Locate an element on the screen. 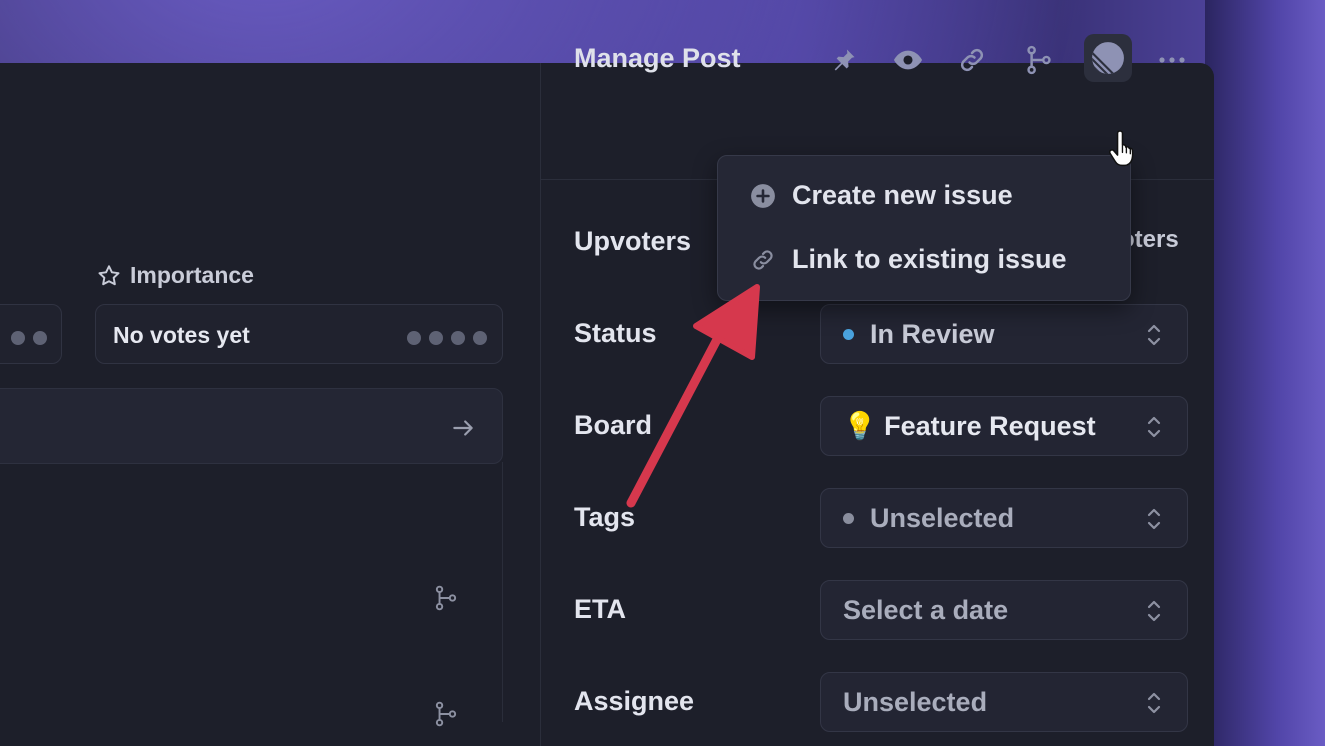  importance-label: Importance is located at coordinates (192, 275).